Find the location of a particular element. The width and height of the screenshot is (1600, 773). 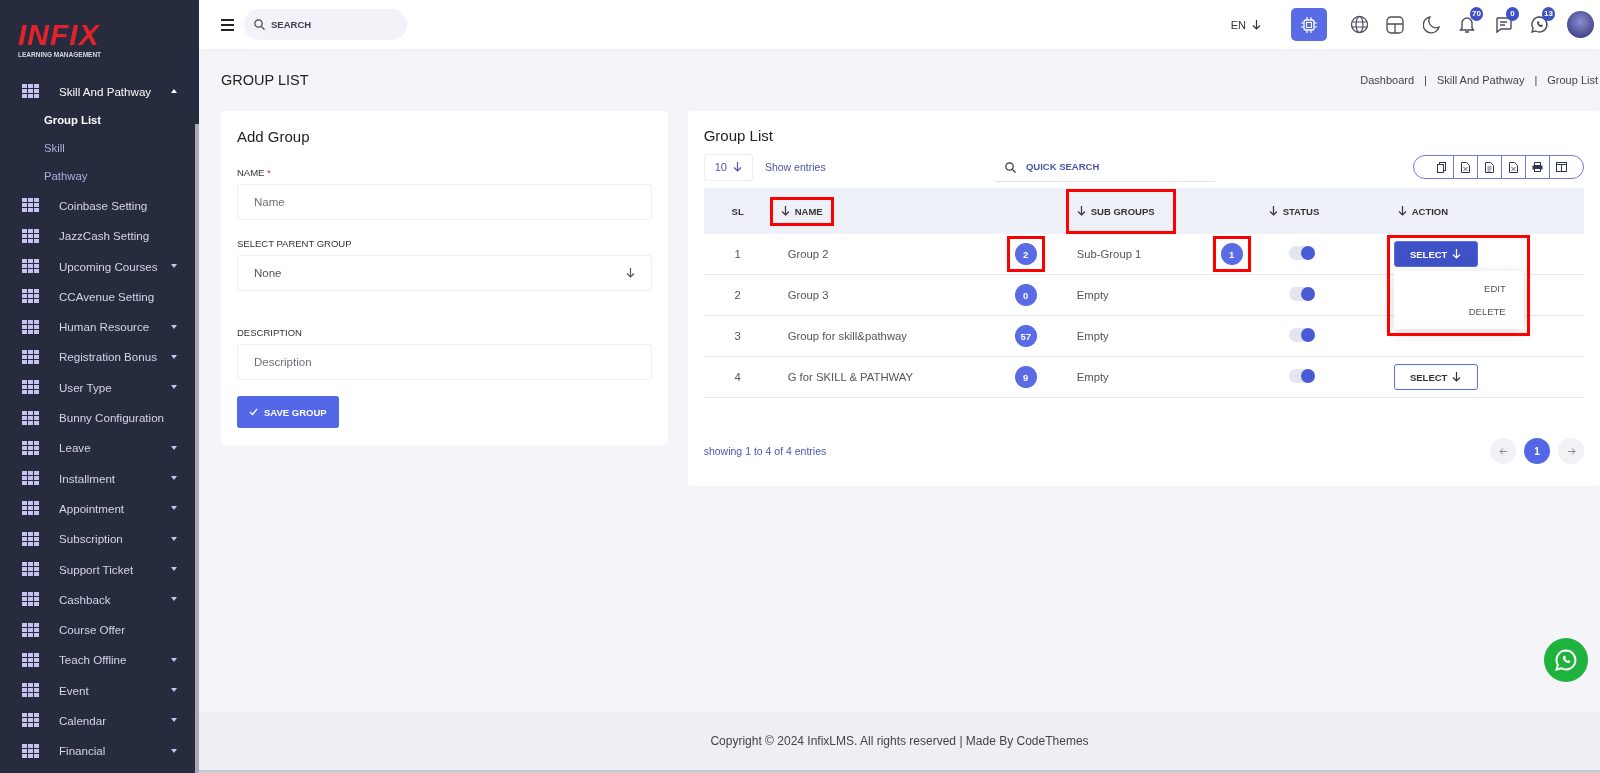

table-cell-text: Group 2 is located at coordinates (807, 254).